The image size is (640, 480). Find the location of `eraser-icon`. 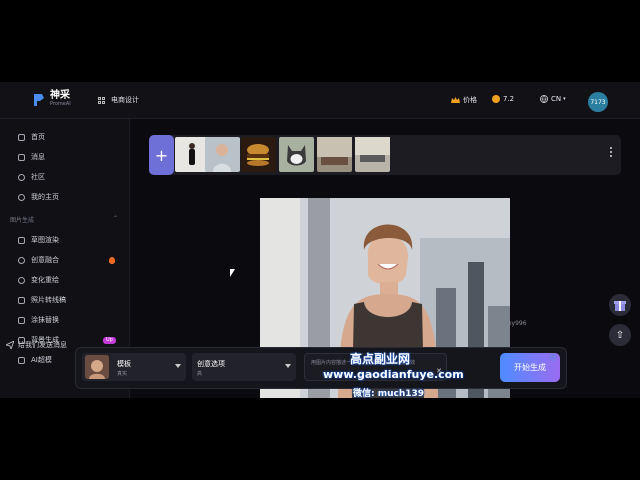

eraser-icon is located at coordinates (21, 320).